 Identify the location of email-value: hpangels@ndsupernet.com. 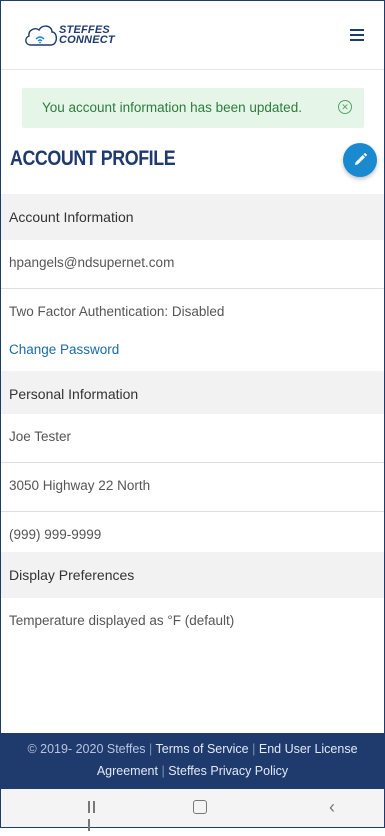
(92, 262).